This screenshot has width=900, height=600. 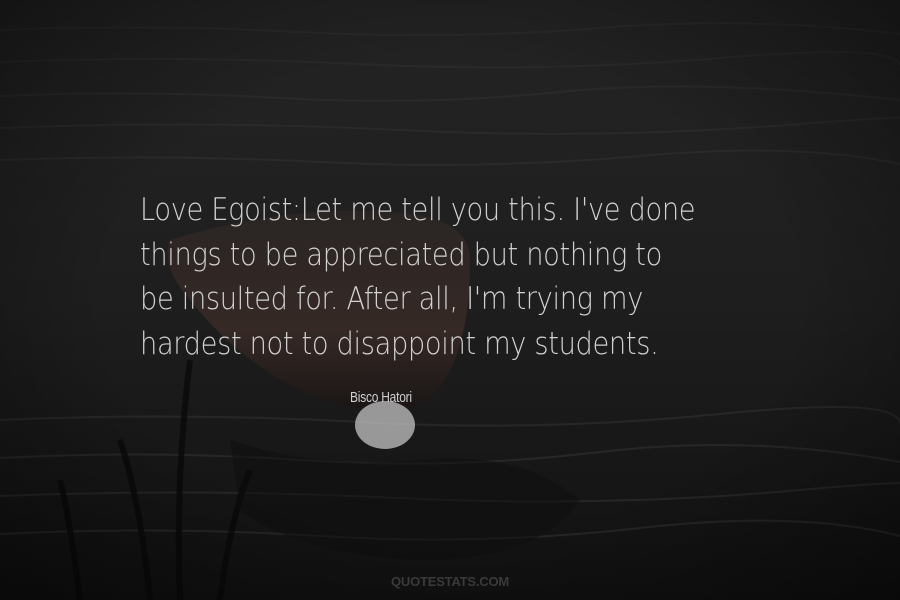 What do you see at coordinates (381, 397) in the screenshot?
I see `quote-author: Bisco Hatori` at bounding box center [381, 397].